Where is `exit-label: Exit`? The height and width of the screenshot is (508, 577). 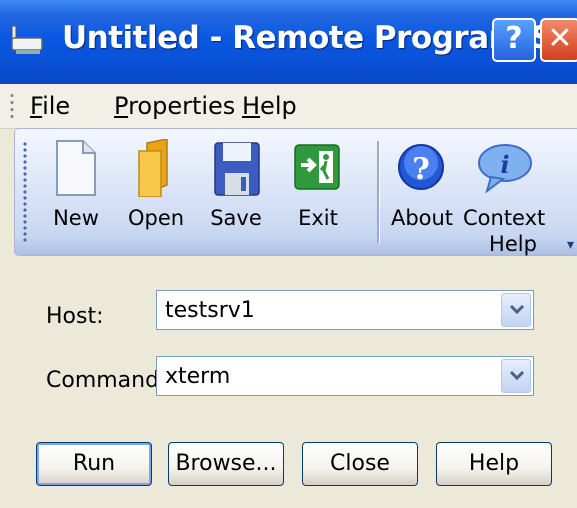 exit-label: Exit is located at coordinates (318, 218).